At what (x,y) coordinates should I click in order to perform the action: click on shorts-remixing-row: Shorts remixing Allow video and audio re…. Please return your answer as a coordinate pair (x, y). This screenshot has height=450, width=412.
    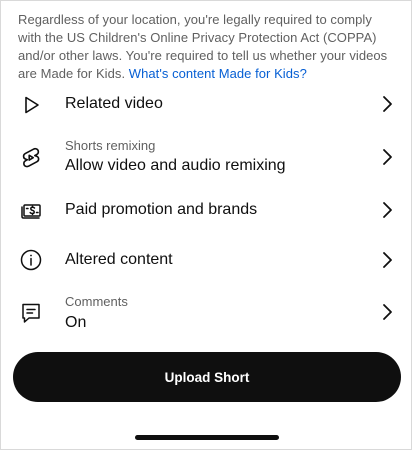
    Looking at the image, I should click on (206, 157).